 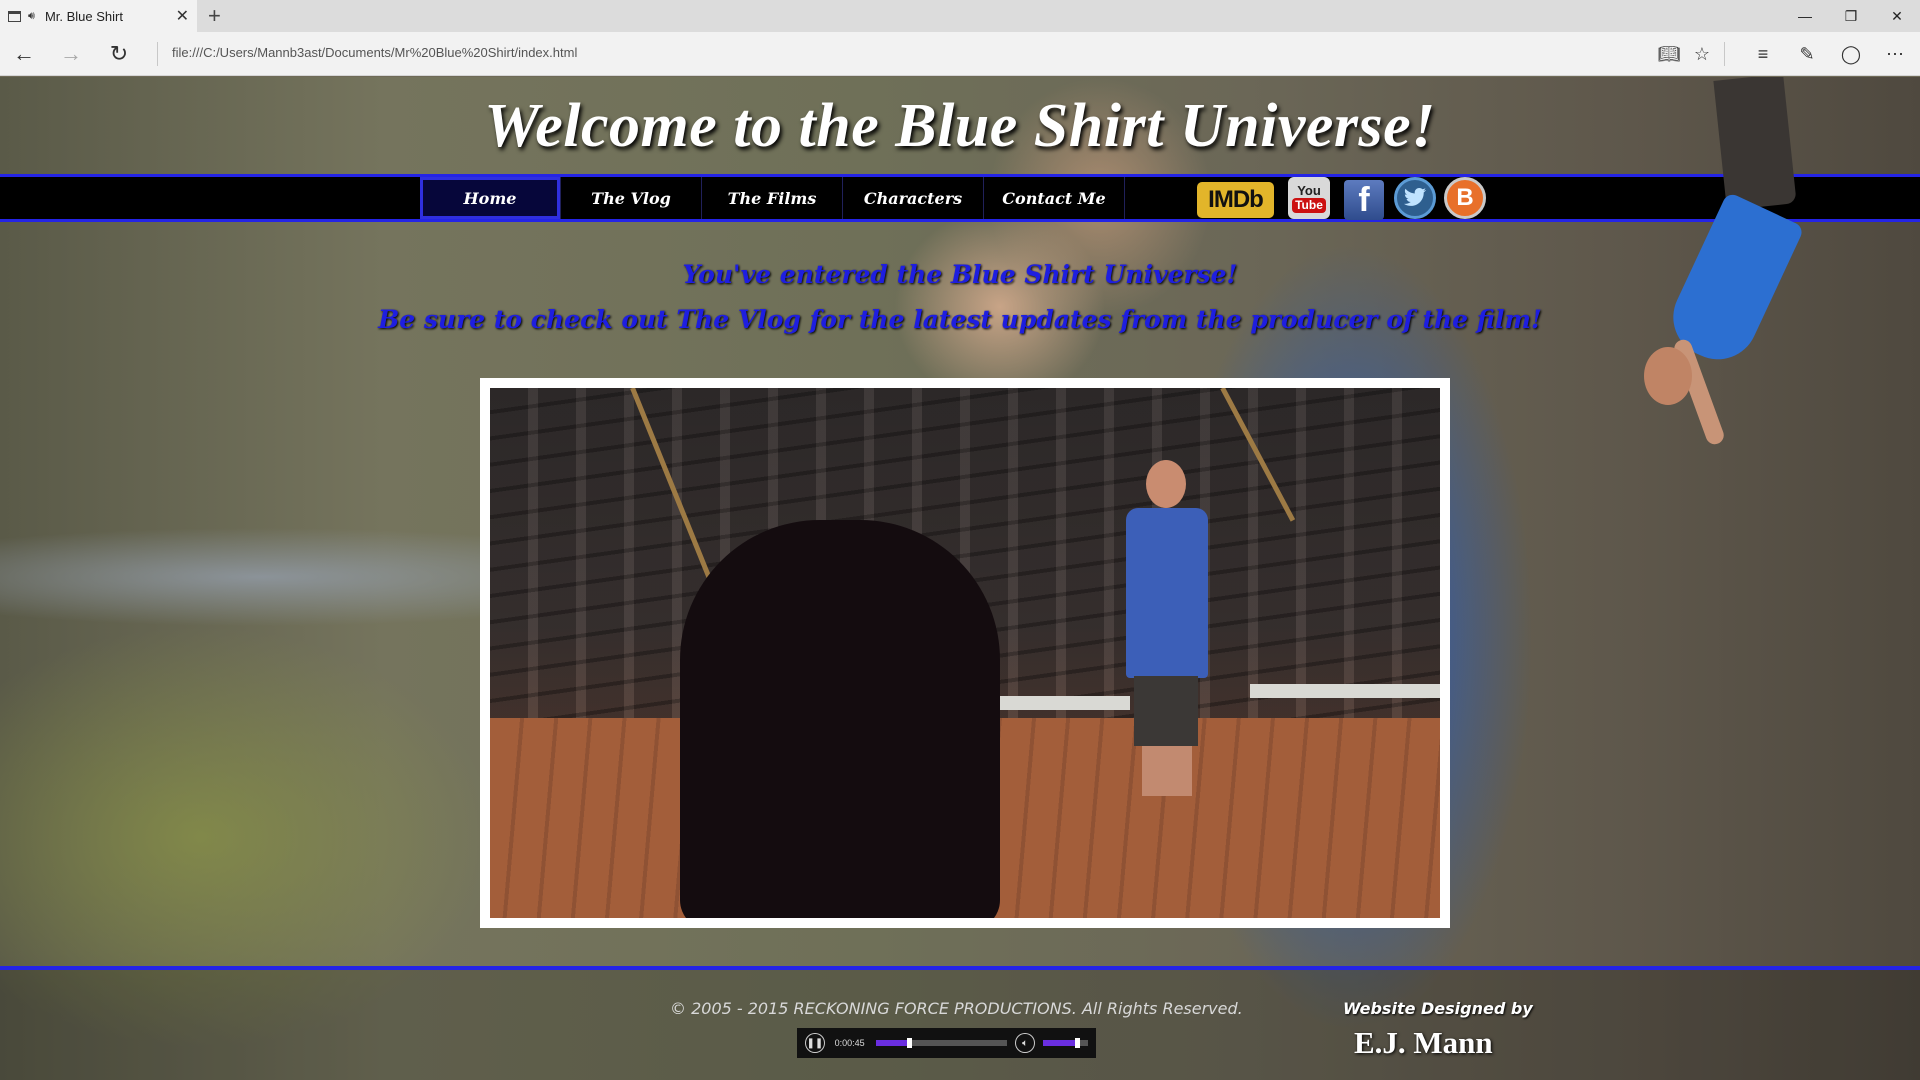 What do you see at coordinates (1897, 16) in the screenshot?
I see `close-window-icon: ✕` at bounding box center [1897, 16].